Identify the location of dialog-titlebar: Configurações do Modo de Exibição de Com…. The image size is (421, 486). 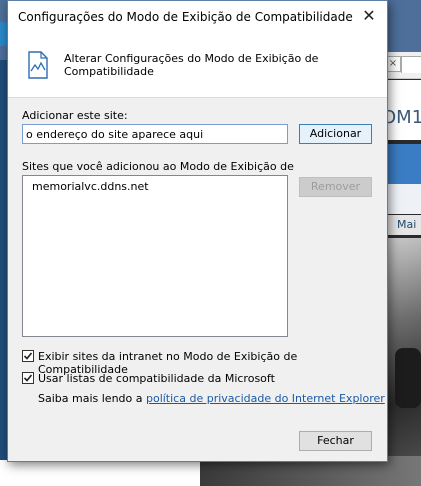
(197, 17).